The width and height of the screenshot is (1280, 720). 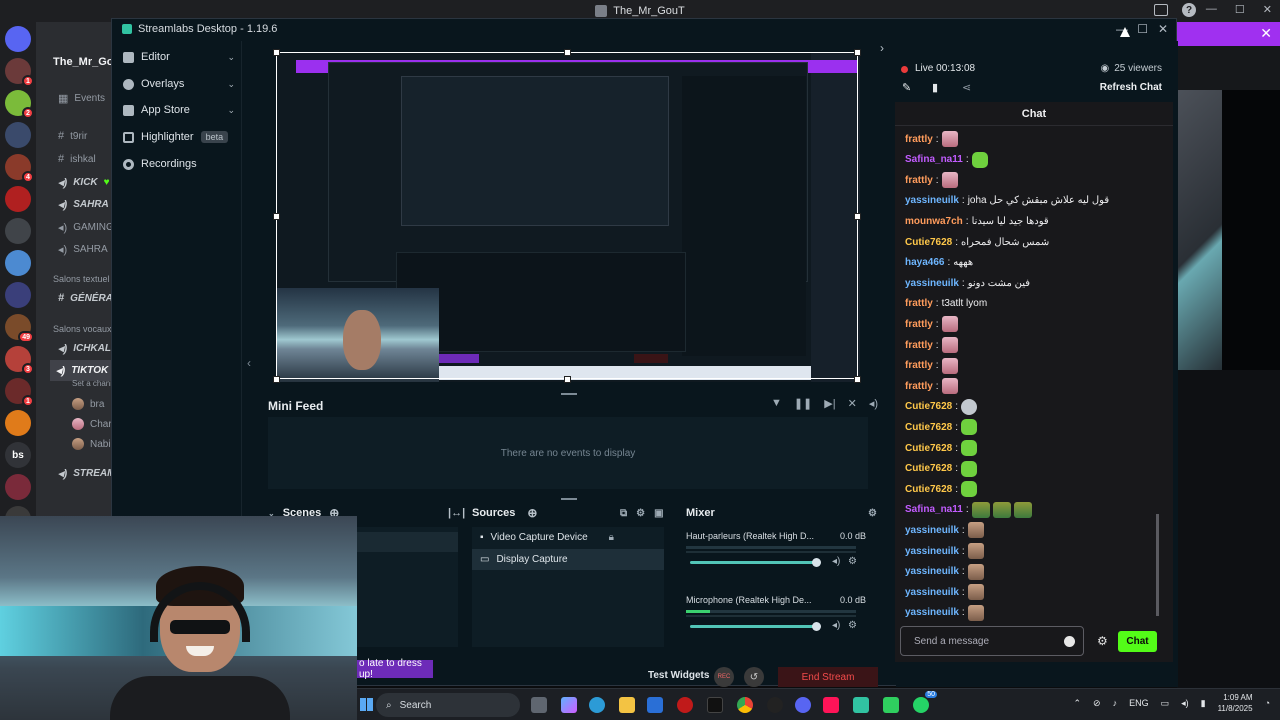 What do you see at coordinates (84, 182) in the screenshot?
I see `channel-kick: ◂) KICK ♥` at bounding box center [84, 182].